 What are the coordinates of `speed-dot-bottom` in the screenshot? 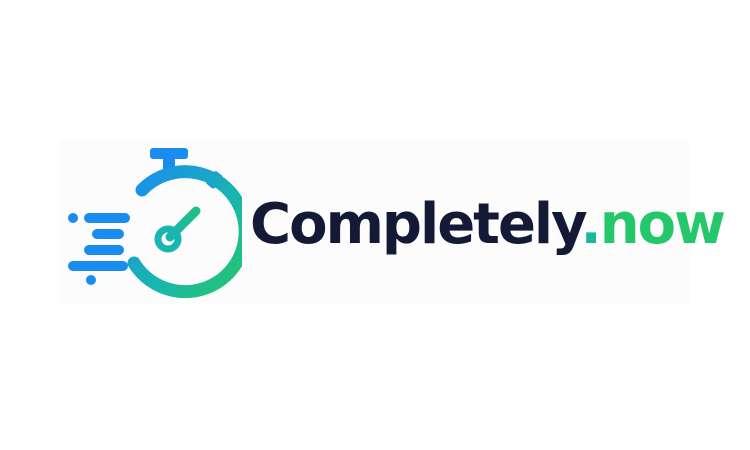 It's located at (91, 280).